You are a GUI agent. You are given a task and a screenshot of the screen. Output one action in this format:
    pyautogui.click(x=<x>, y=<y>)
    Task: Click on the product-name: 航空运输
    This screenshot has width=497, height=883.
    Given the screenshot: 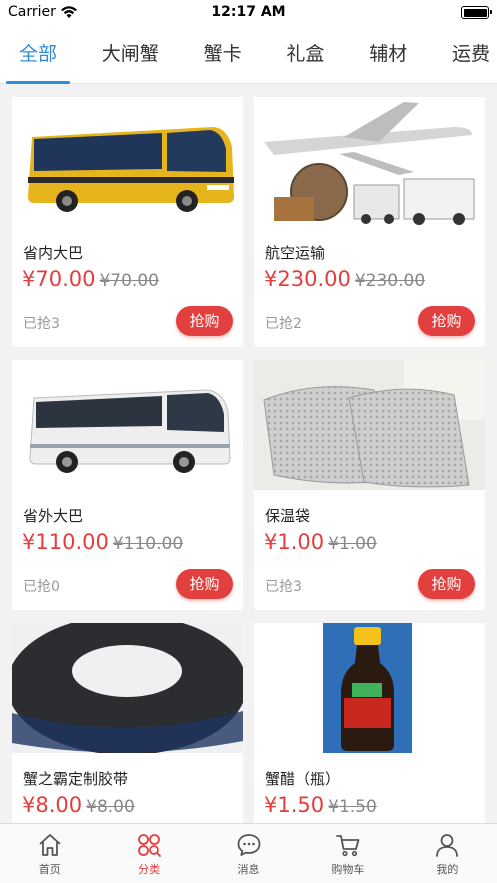 What is the action you would take?
    pyautogui.click(x=295, y=253)
    